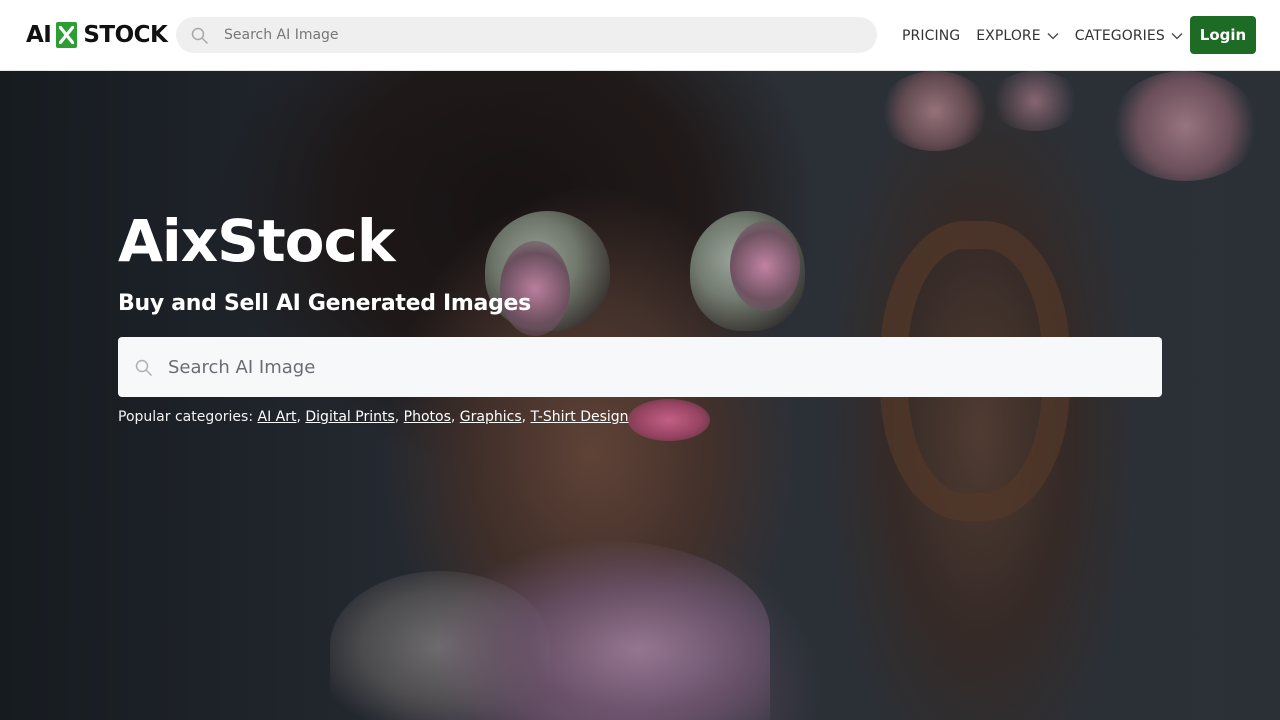 This screenshot has height=720, width=1280. I want to click on site-logo: AI STOCK, so click(97, 35).